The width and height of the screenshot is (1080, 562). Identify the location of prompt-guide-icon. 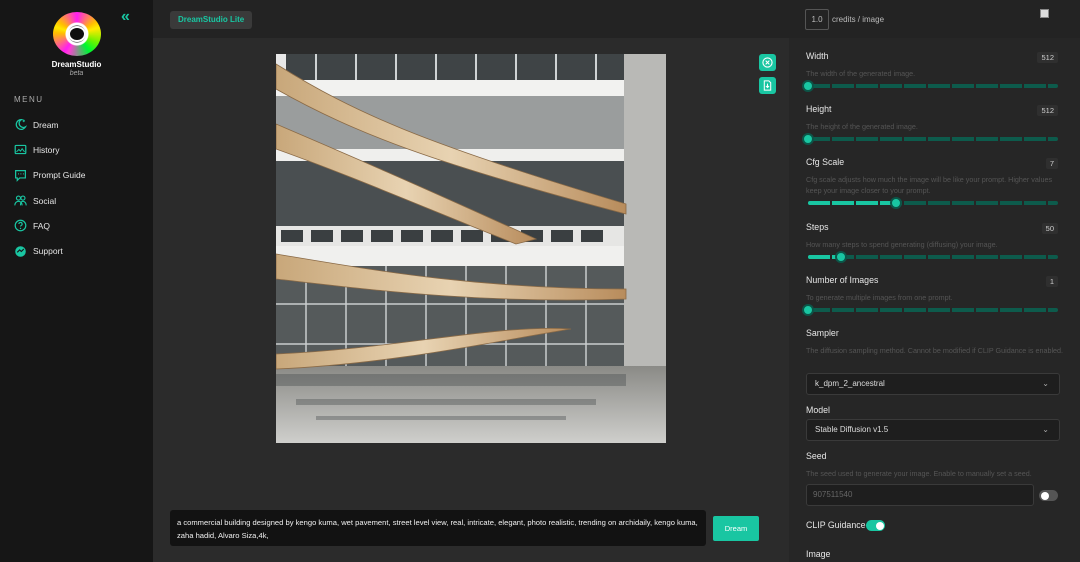
(20, 175).